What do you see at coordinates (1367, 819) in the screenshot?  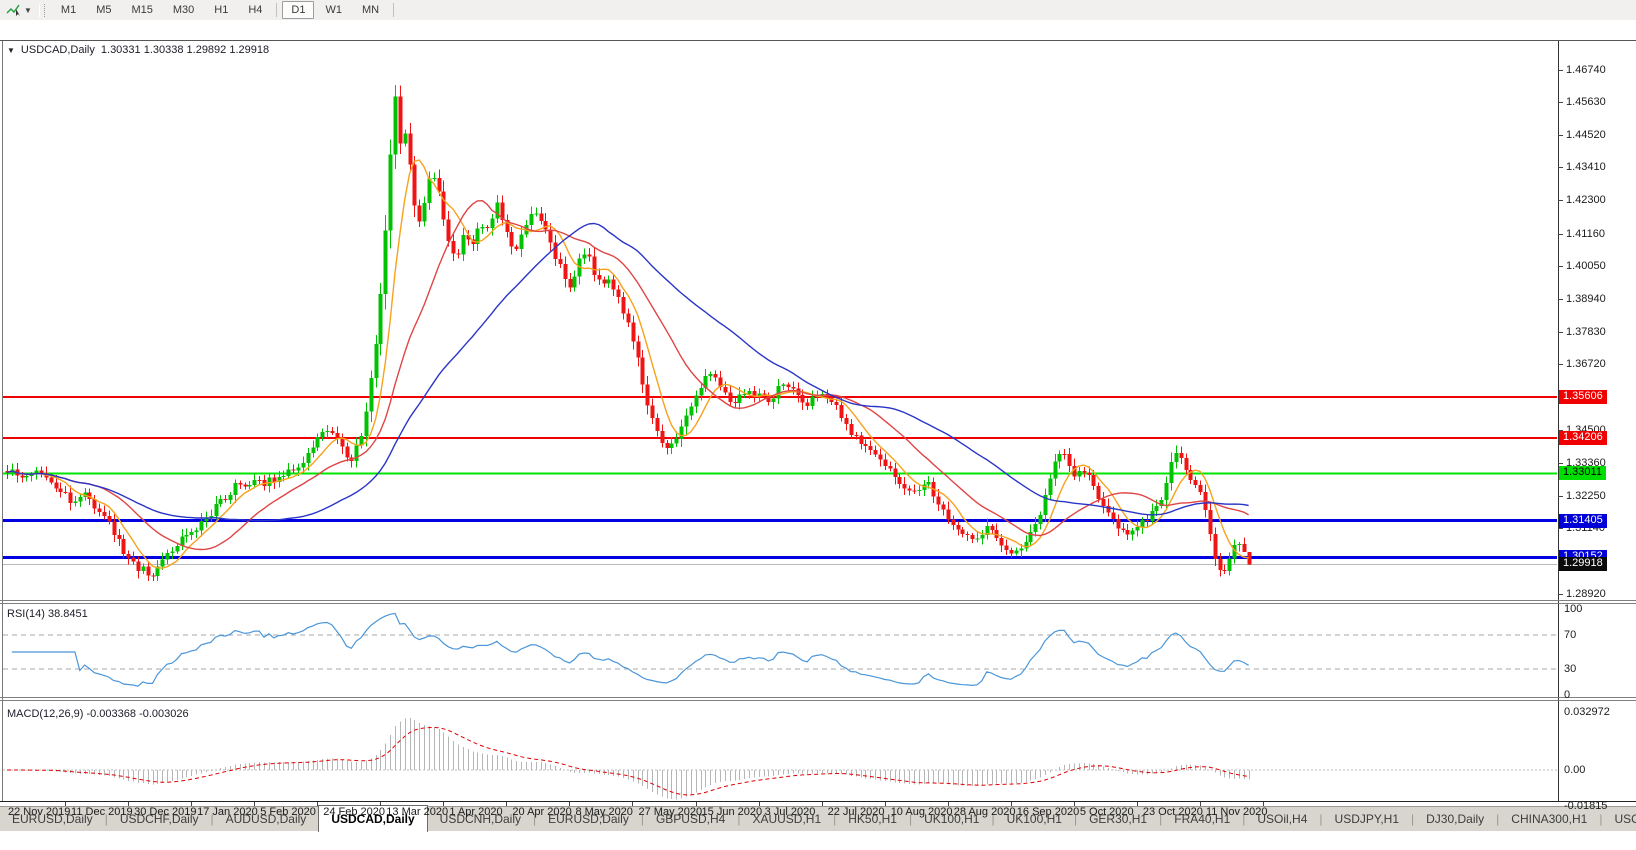 I see `symbol-tab-usdjpy-h1: USDJPY,H1` at bounding box center [1367, 819].